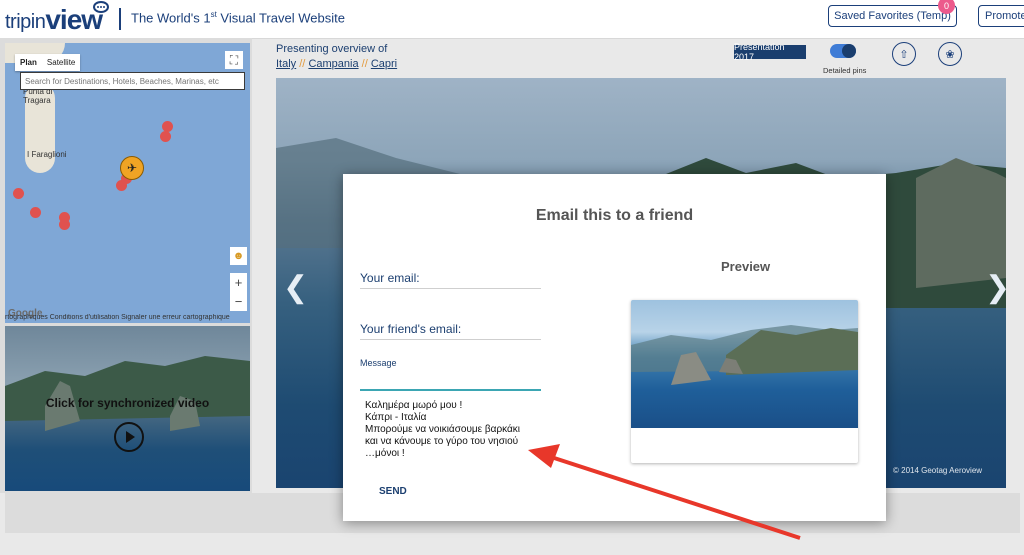 The height and width of the screenshot is (555, 1024). I want to click on site-tagline: The World's 1st Visual Travel Website, so click(238, 18).